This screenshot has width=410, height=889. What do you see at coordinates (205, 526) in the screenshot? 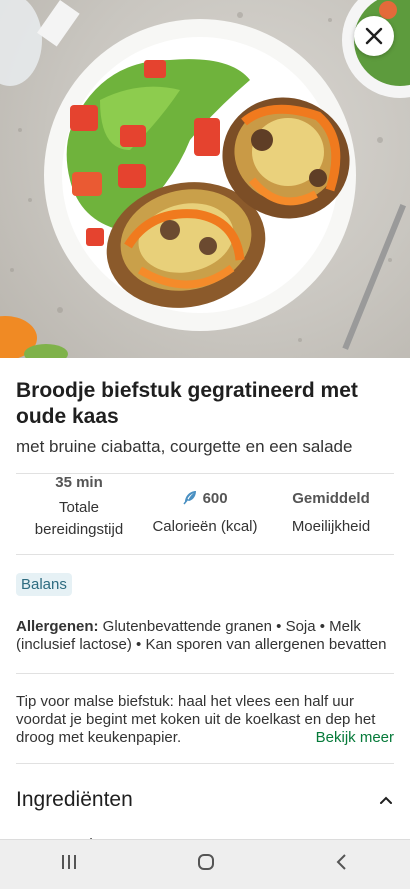
I see `stat-calories-label: Calorieën (kcal)` at bounding box center [205, 526].